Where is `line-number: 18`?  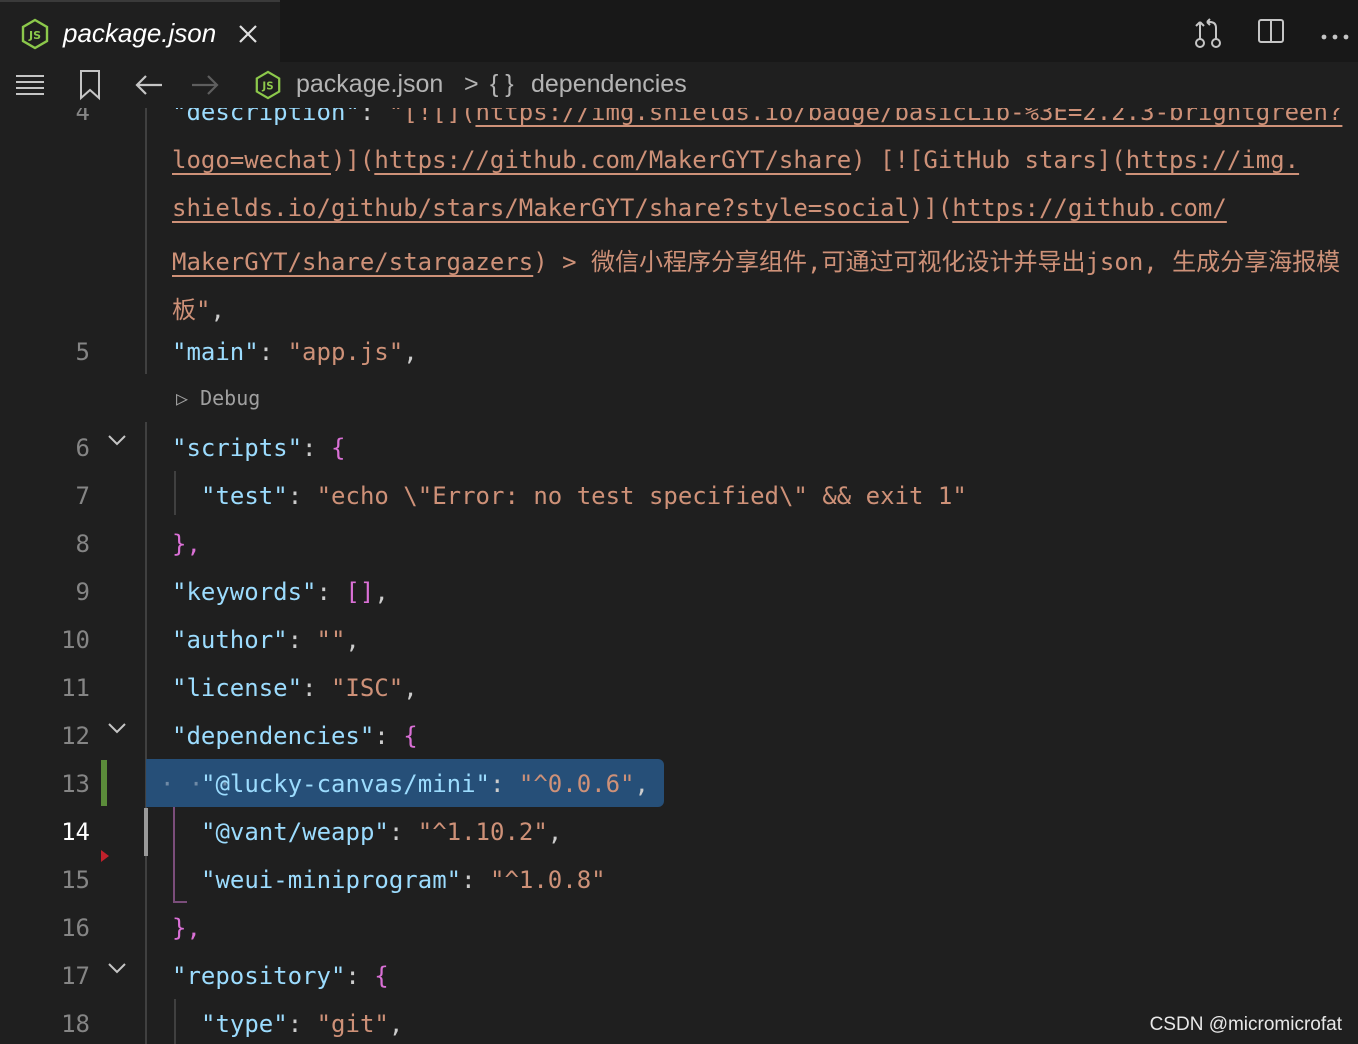
line-number: 18 is located at coordinates (75, 1024).